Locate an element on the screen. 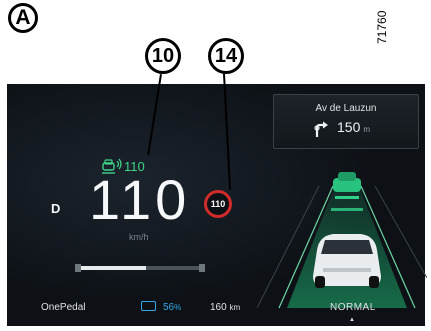  regen-gauge is located at coordinates (140, 268).